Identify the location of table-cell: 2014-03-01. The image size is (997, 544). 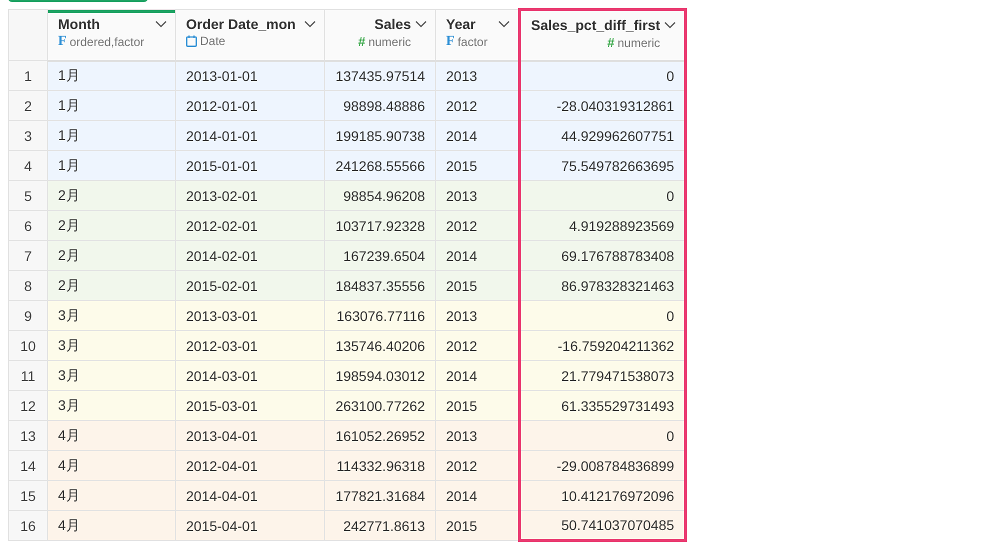
(250, 375).